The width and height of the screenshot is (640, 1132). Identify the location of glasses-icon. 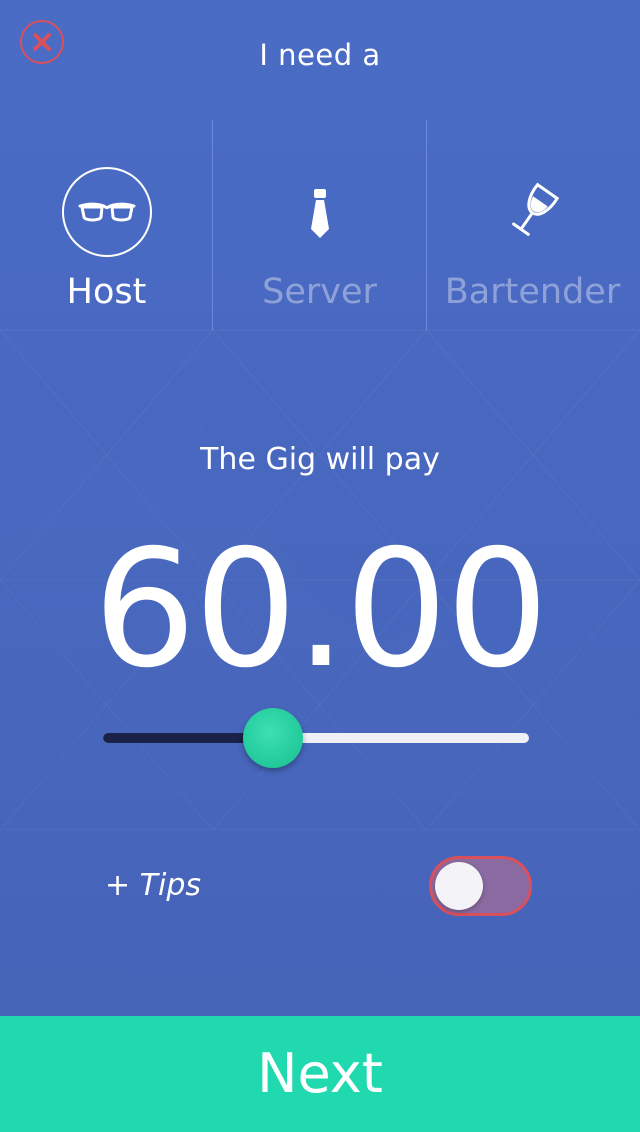
(106, 212).